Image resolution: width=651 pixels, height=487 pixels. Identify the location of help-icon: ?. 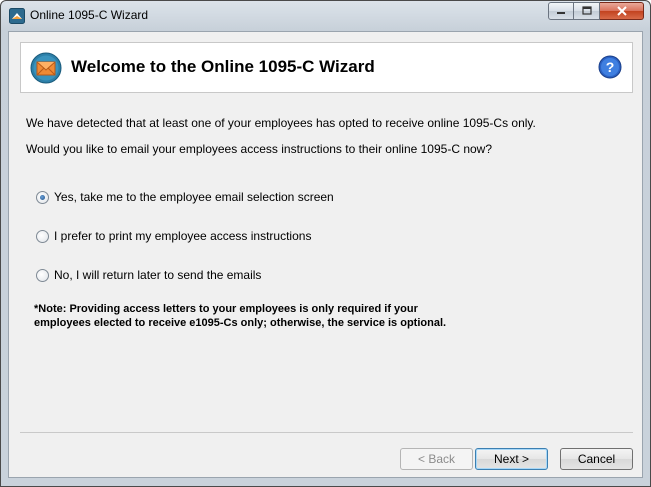
(610, 67).